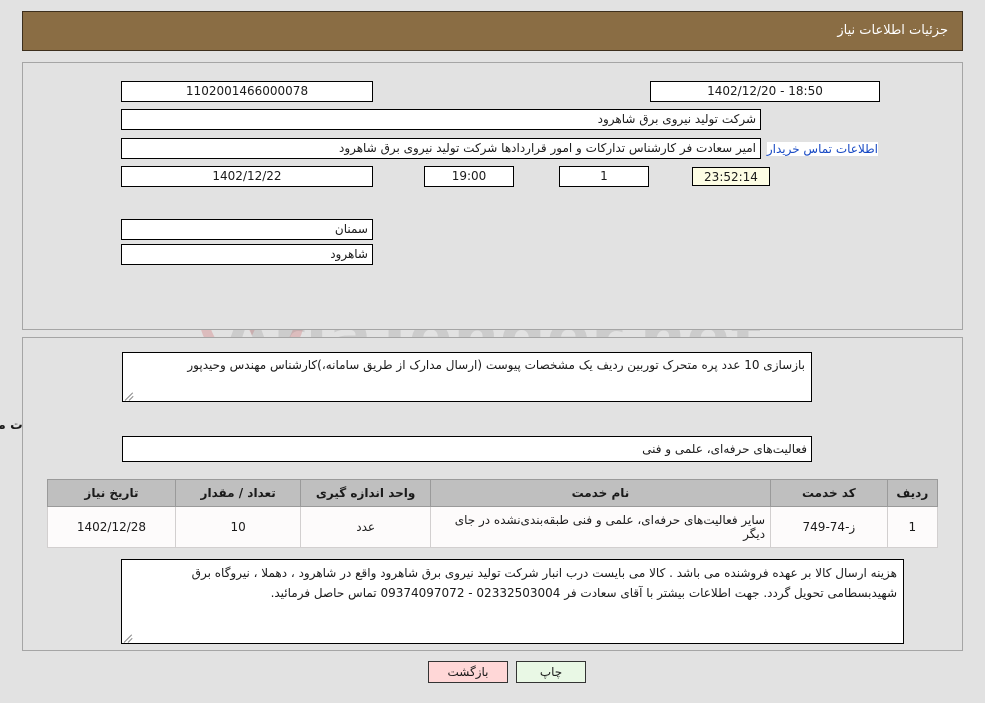  I want to click on need-number-value: 1102001466000078, so click(247, 91).